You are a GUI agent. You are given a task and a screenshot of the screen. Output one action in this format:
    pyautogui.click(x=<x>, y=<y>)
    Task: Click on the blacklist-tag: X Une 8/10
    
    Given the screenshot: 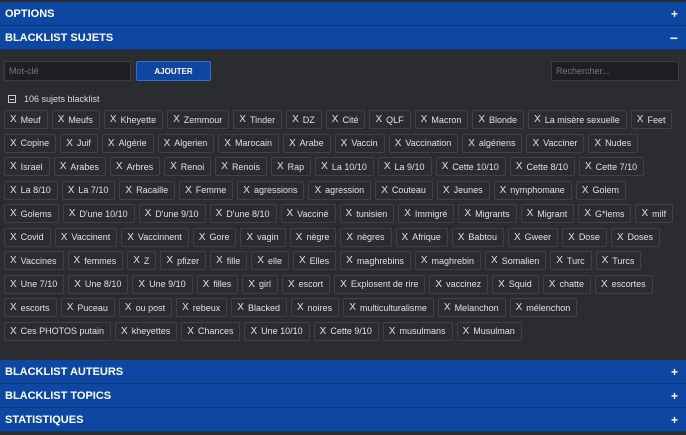 What is the action you would take?
    pyautogui.click(x=98, y=284)
    